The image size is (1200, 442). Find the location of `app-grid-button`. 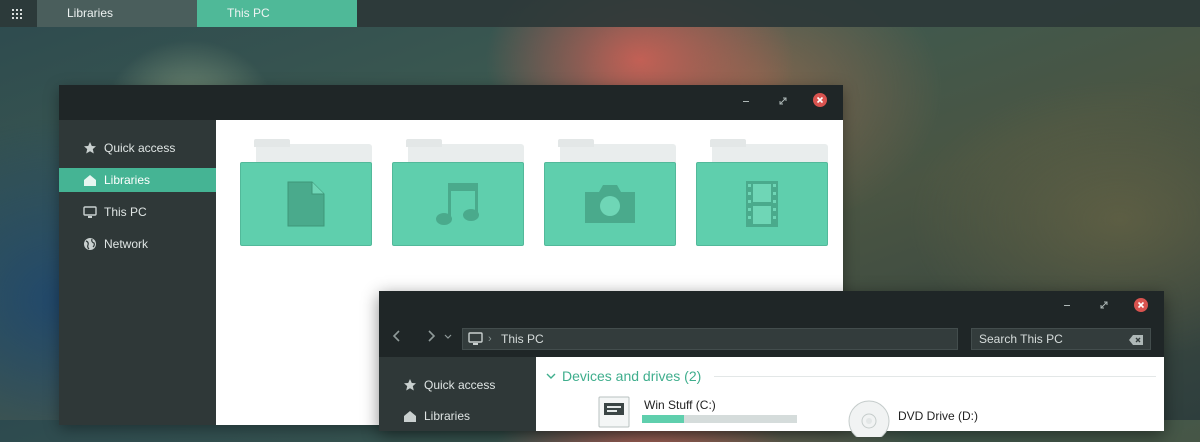

app-grid-button is located at coordinates (17, 13).